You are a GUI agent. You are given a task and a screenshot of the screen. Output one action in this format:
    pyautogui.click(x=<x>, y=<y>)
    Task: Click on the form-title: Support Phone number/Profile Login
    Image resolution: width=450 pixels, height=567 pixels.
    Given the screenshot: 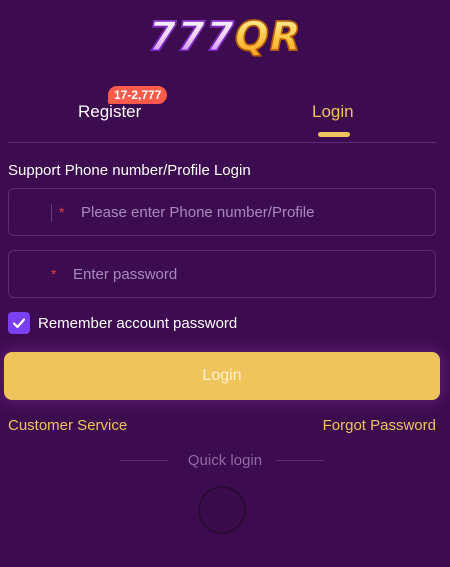 What is the action you would take?
    pyautogui.click(x=129, y=170)
    